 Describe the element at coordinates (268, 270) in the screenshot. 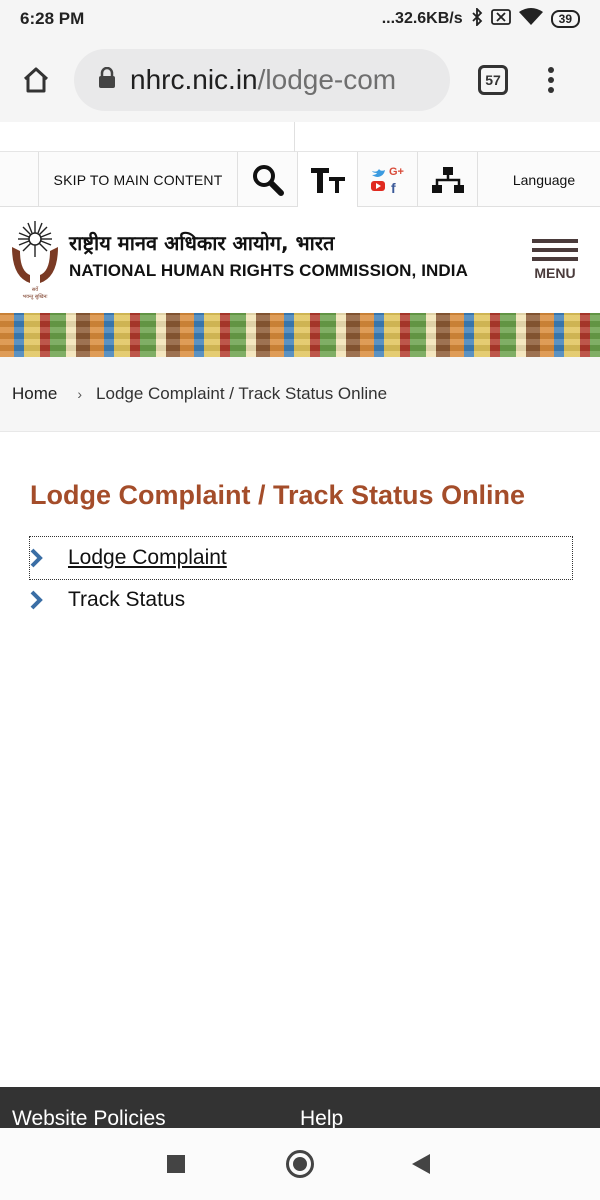

I see `site-title-english: NATIONAL HUMAN RIGHTS COMMISSION, INDIA` at that location.